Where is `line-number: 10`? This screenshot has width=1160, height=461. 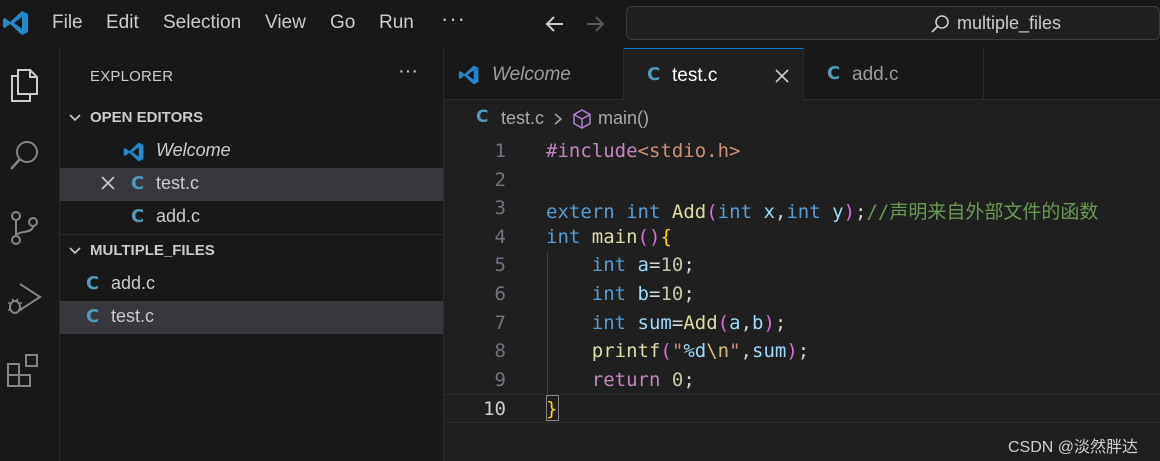 line-number: 10 is located at coordinates (494, 409).